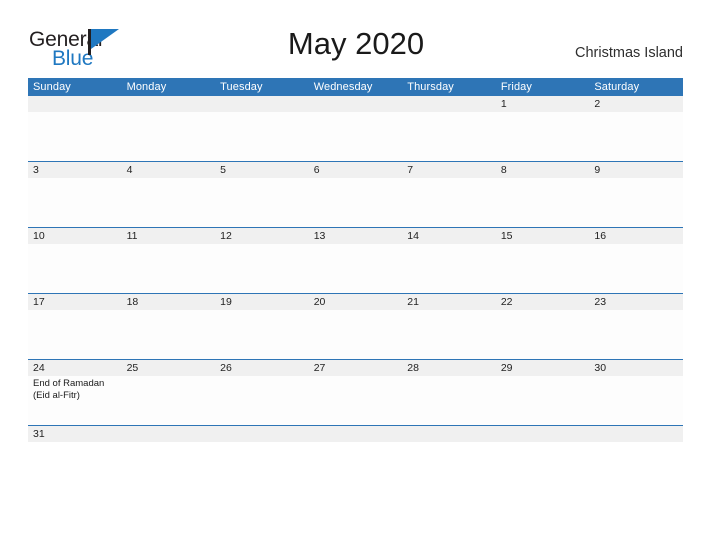  Describe the element at coordinates (636, 302) in the screenshot. I see `day-number: 23` at that location.